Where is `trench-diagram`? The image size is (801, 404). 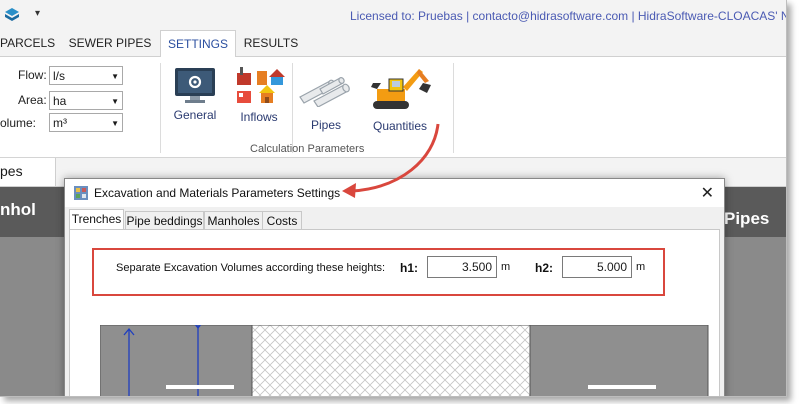
trench-diagram is located at coordinates (404, 360).